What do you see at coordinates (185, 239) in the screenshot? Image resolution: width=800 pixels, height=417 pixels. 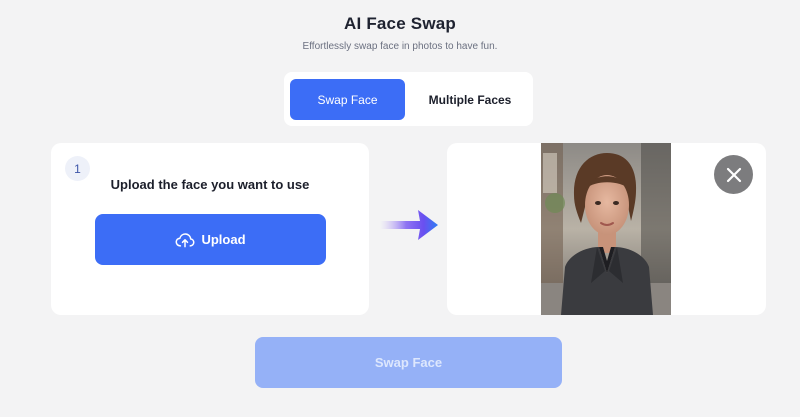 I see `cloud-upload-icon` at bounding box center [185, 239].